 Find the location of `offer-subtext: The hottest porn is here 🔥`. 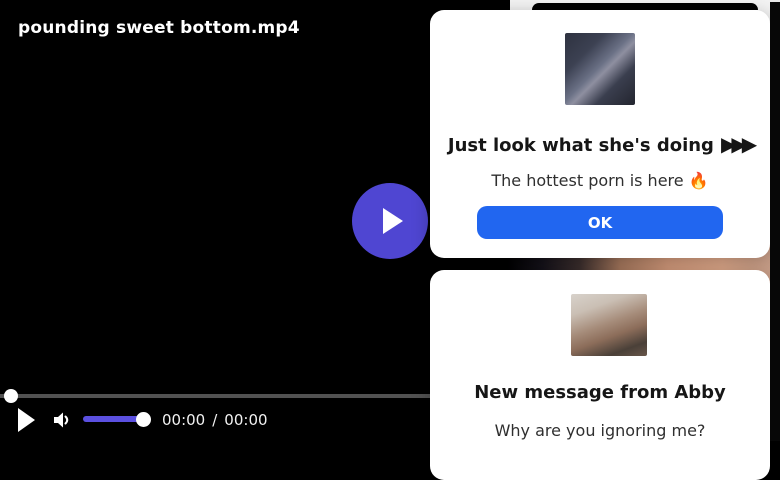

offer-subtext: The hottest porn is here 🔥 is located at coordinates (600, 180).